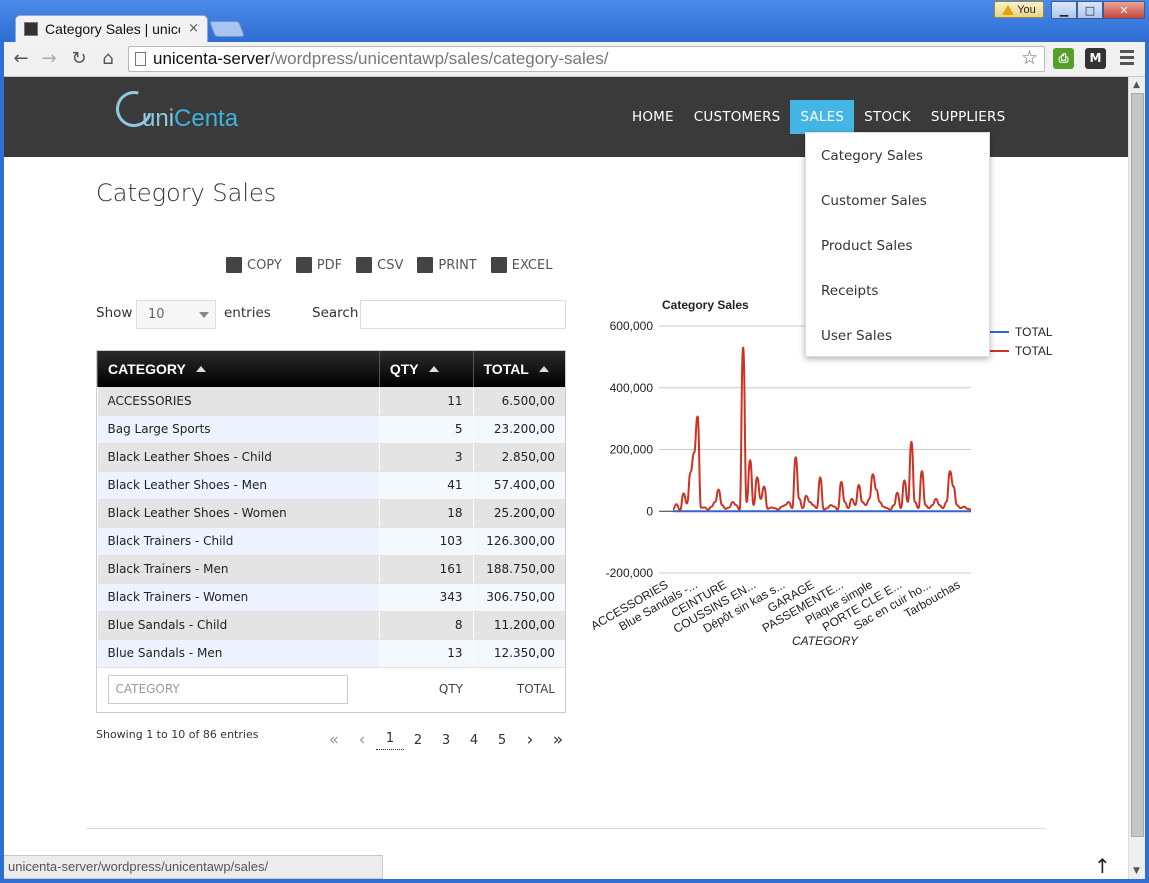  What do you see at coordinates (238, 485) in the screenshot?
I see `cell-category: Black Leather Shoes - Men` at bounding box center [238, 485].